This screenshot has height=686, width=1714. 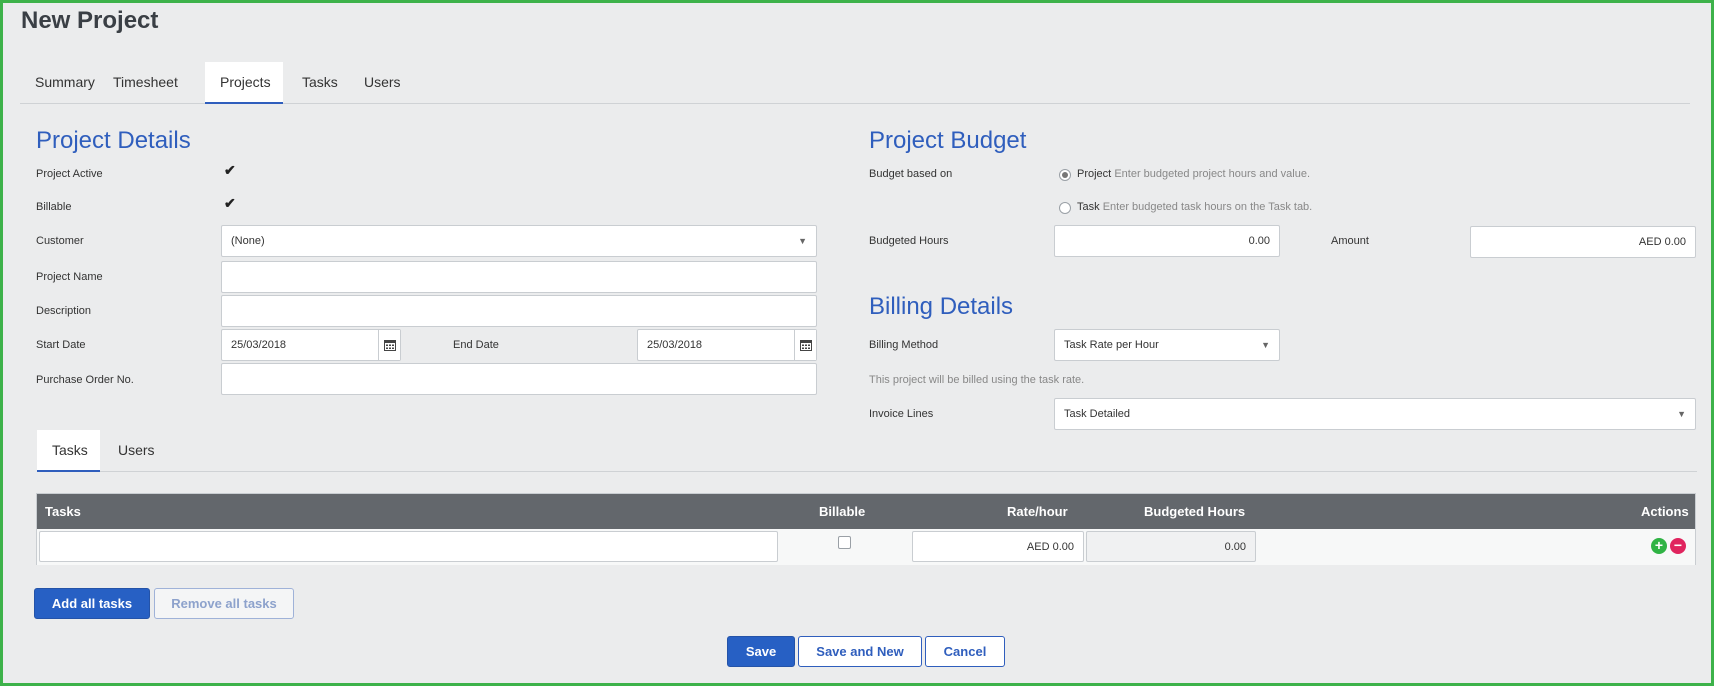 I want to click on project-active-checkbox: ✔, so click(x=230, y=170).